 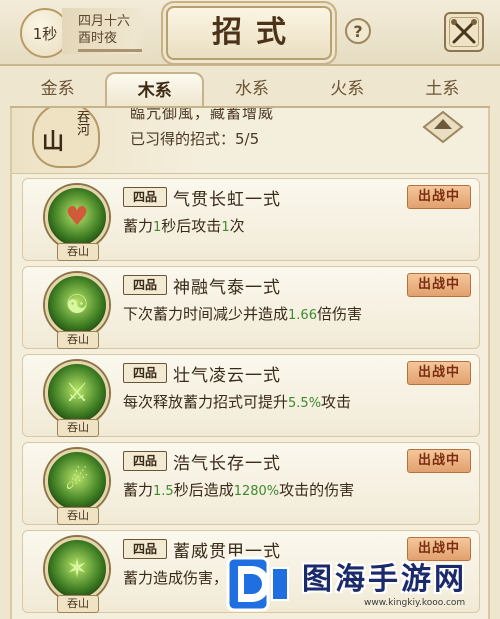 I want to click on skill-name: 气贯长虹一式, so click(x=227, y=200).